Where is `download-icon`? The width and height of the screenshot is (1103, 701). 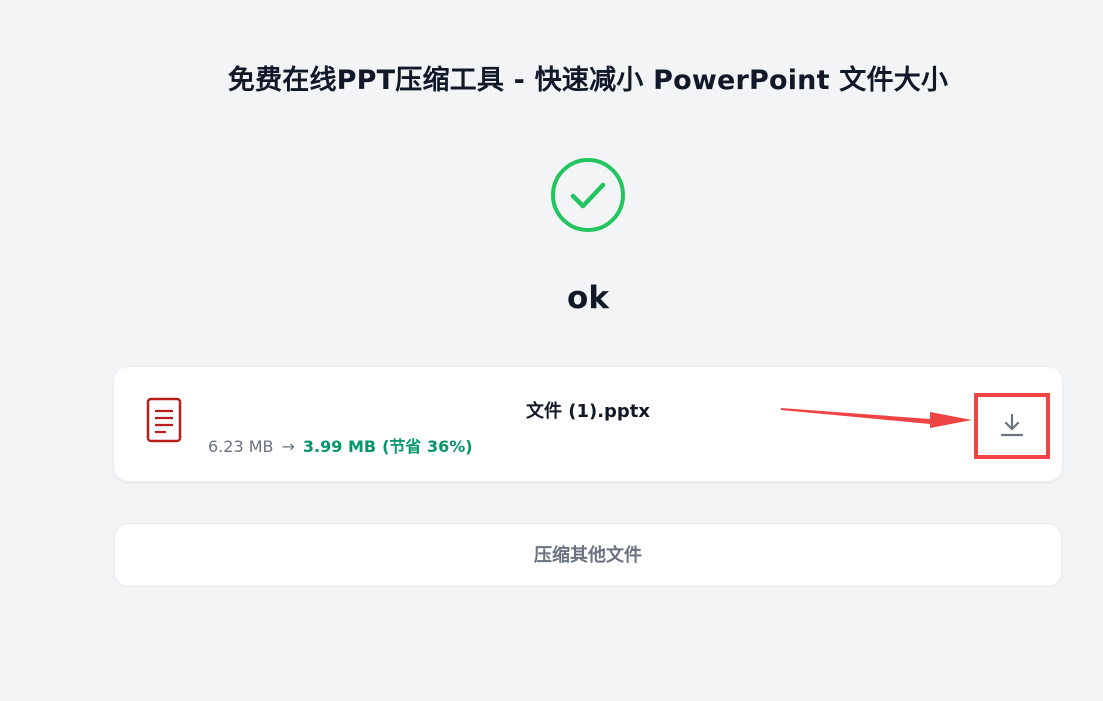
download-icon is located at coordinates (1012, 426).